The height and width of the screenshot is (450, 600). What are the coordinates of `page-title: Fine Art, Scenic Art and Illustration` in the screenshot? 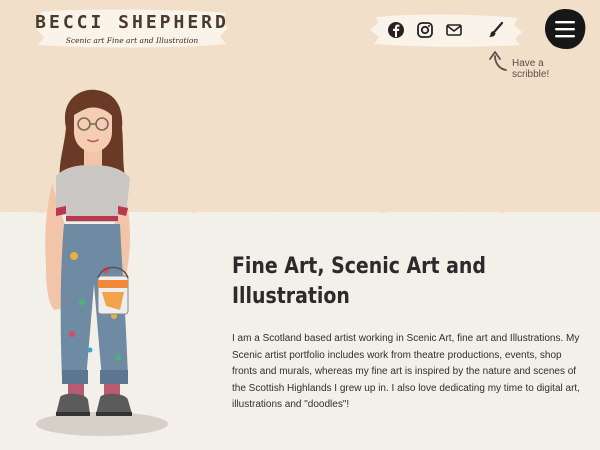 It's located at (359, 281).